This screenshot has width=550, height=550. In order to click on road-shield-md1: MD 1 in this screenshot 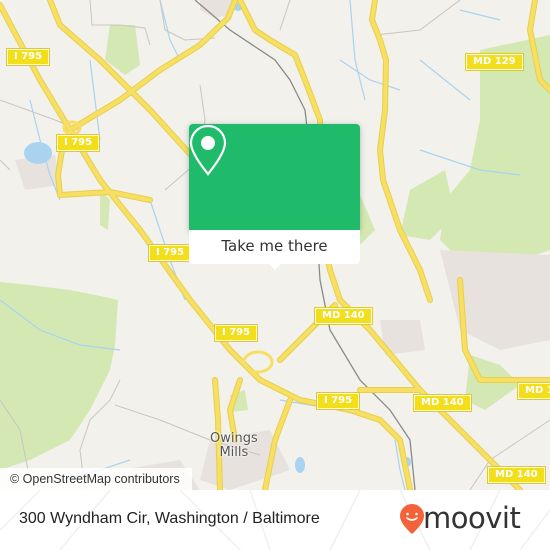, I will do `click(533, 391)`.